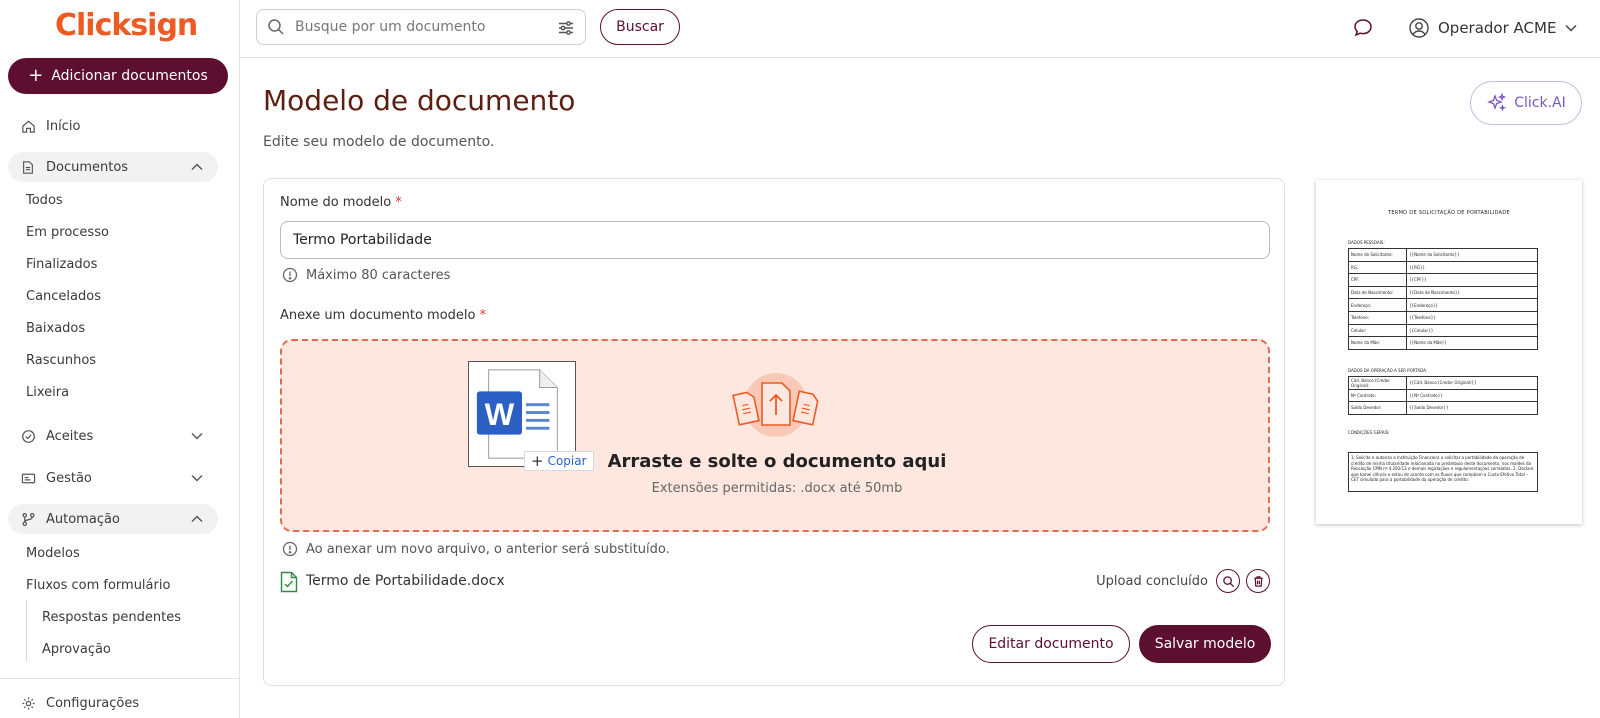 This screenshot has height=718, width=1600. I want to click on user-name: Operador ACME, so click(1497, 28).